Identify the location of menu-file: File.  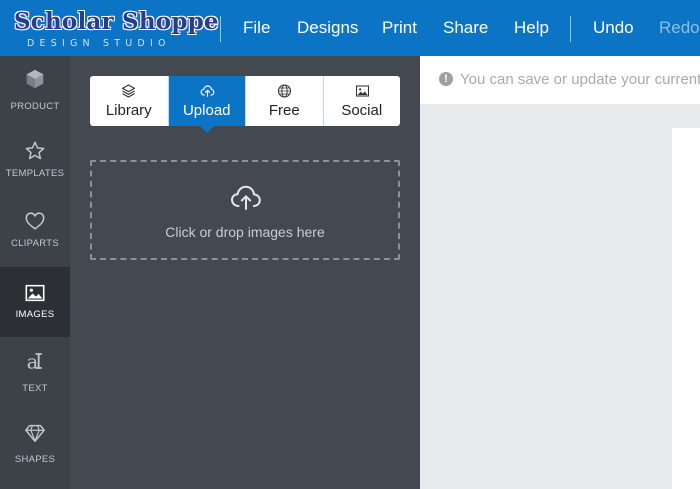
(256, 28).